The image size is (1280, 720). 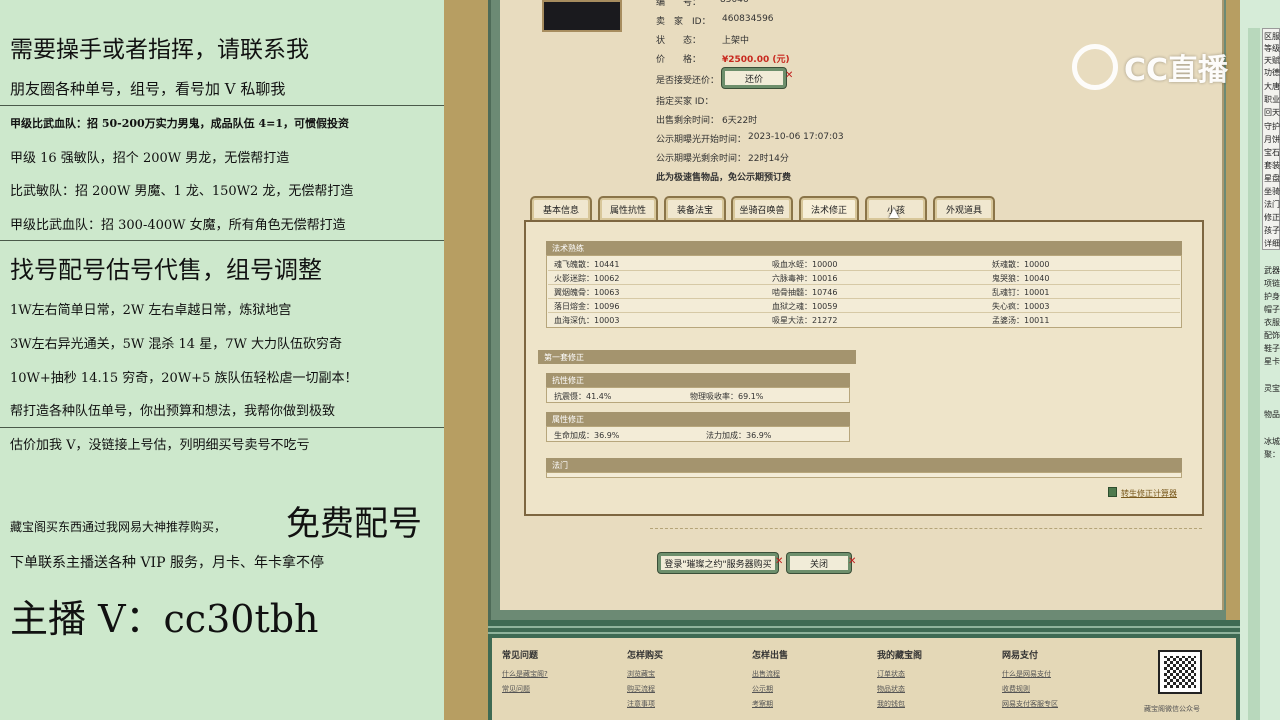 What do you see at coordinates (167, 563) in the screenshot?
I see `overlay-line: 下单联系主播送各种 VIP 服务，月卡、年卡拿不停` at bounding box center [167, 563].